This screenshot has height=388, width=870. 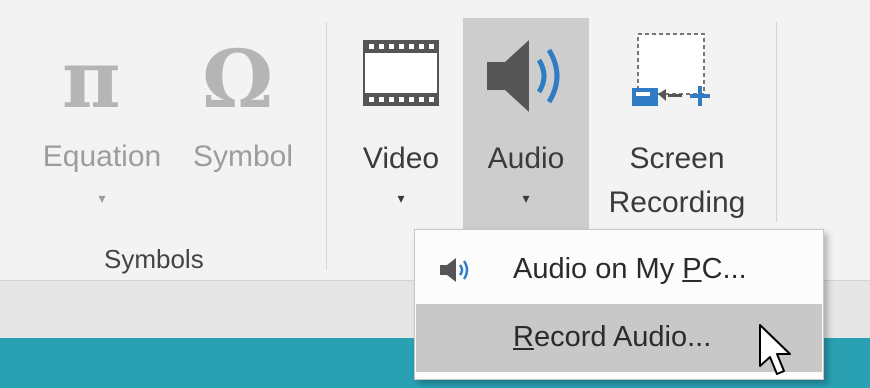 I want to click on speaker-icon, so click(x=454, y=270).